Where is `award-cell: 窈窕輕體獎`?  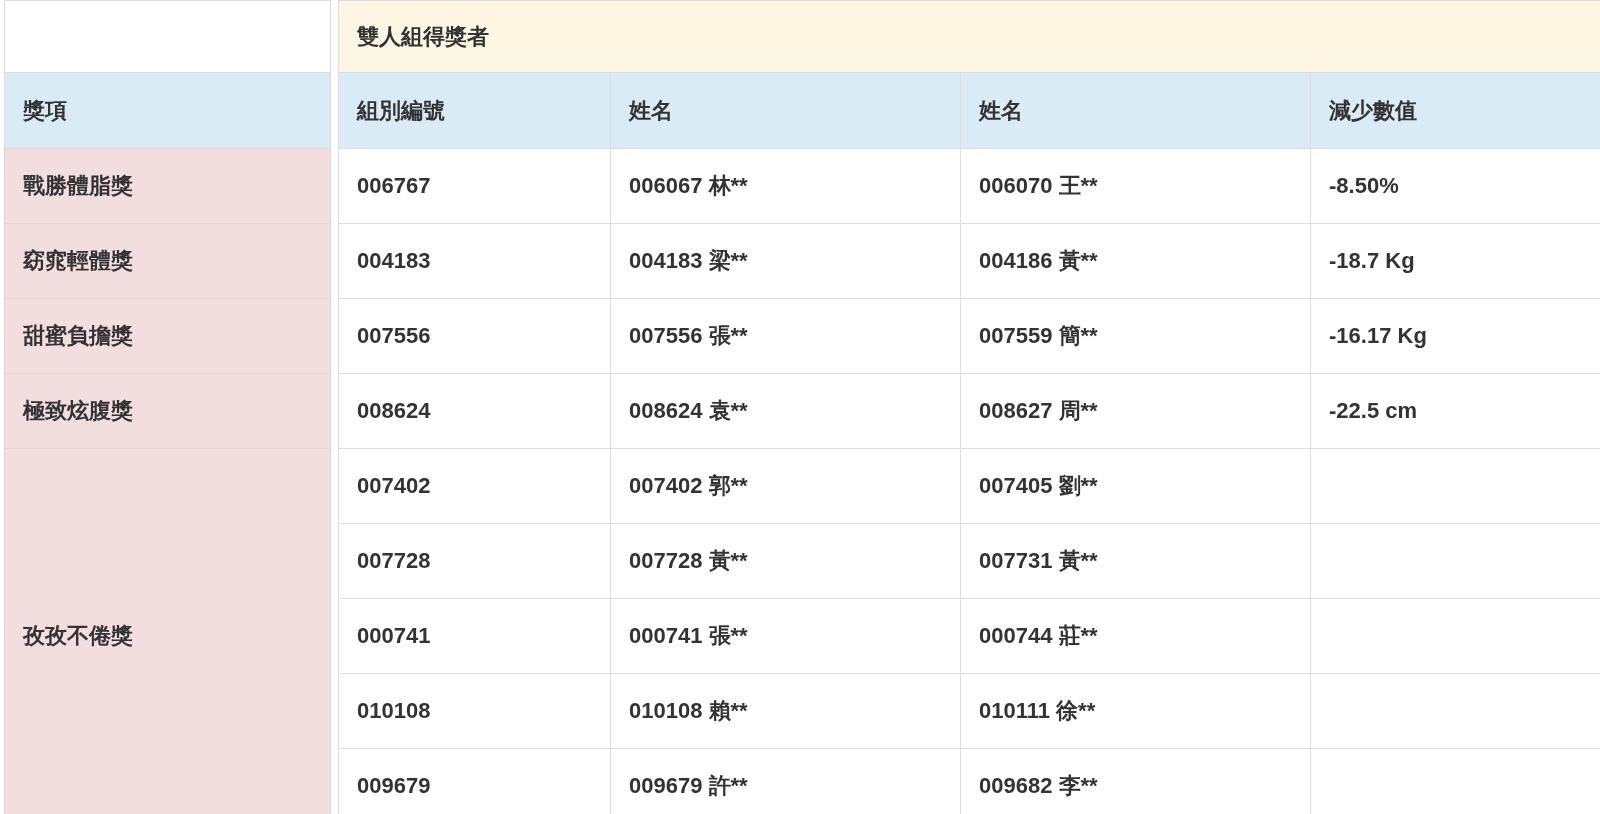
award-cell: 窈窕輕體獎 is located at coordinates (167, 261).